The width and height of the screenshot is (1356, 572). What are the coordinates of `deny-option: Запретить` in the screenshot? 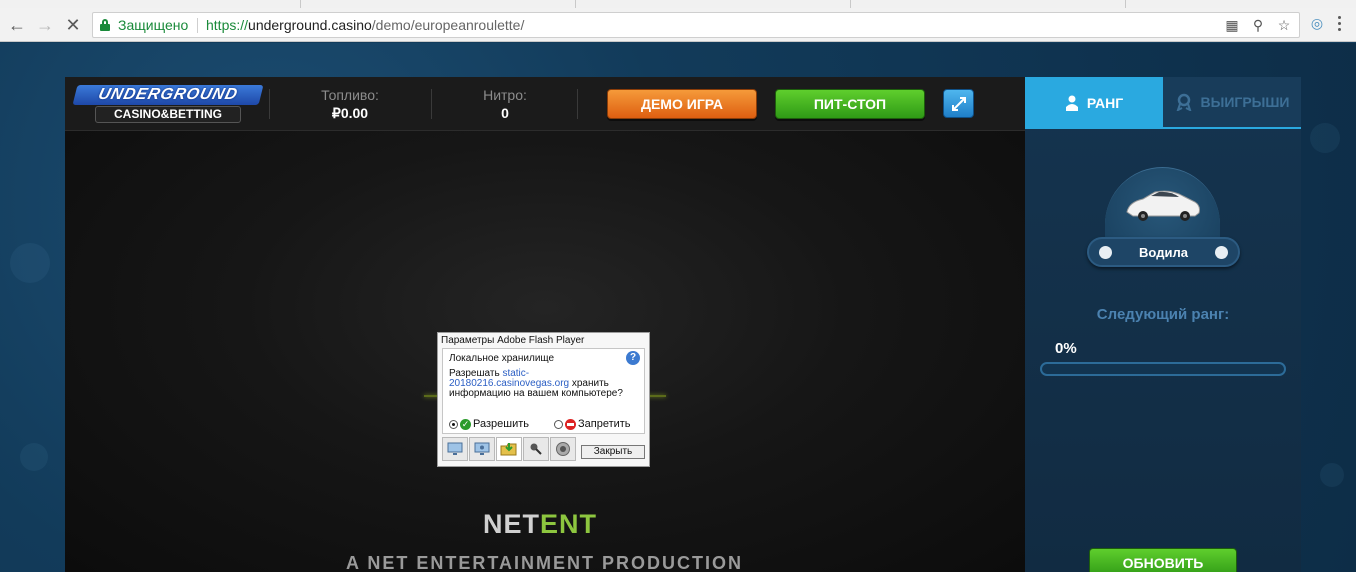 It's located at (592, 424).